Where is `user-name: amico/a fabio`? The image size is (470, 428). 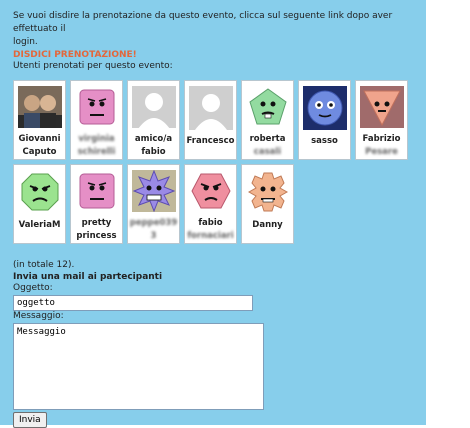 user-name: amico/a fabio is located at coordinates (154, 146).